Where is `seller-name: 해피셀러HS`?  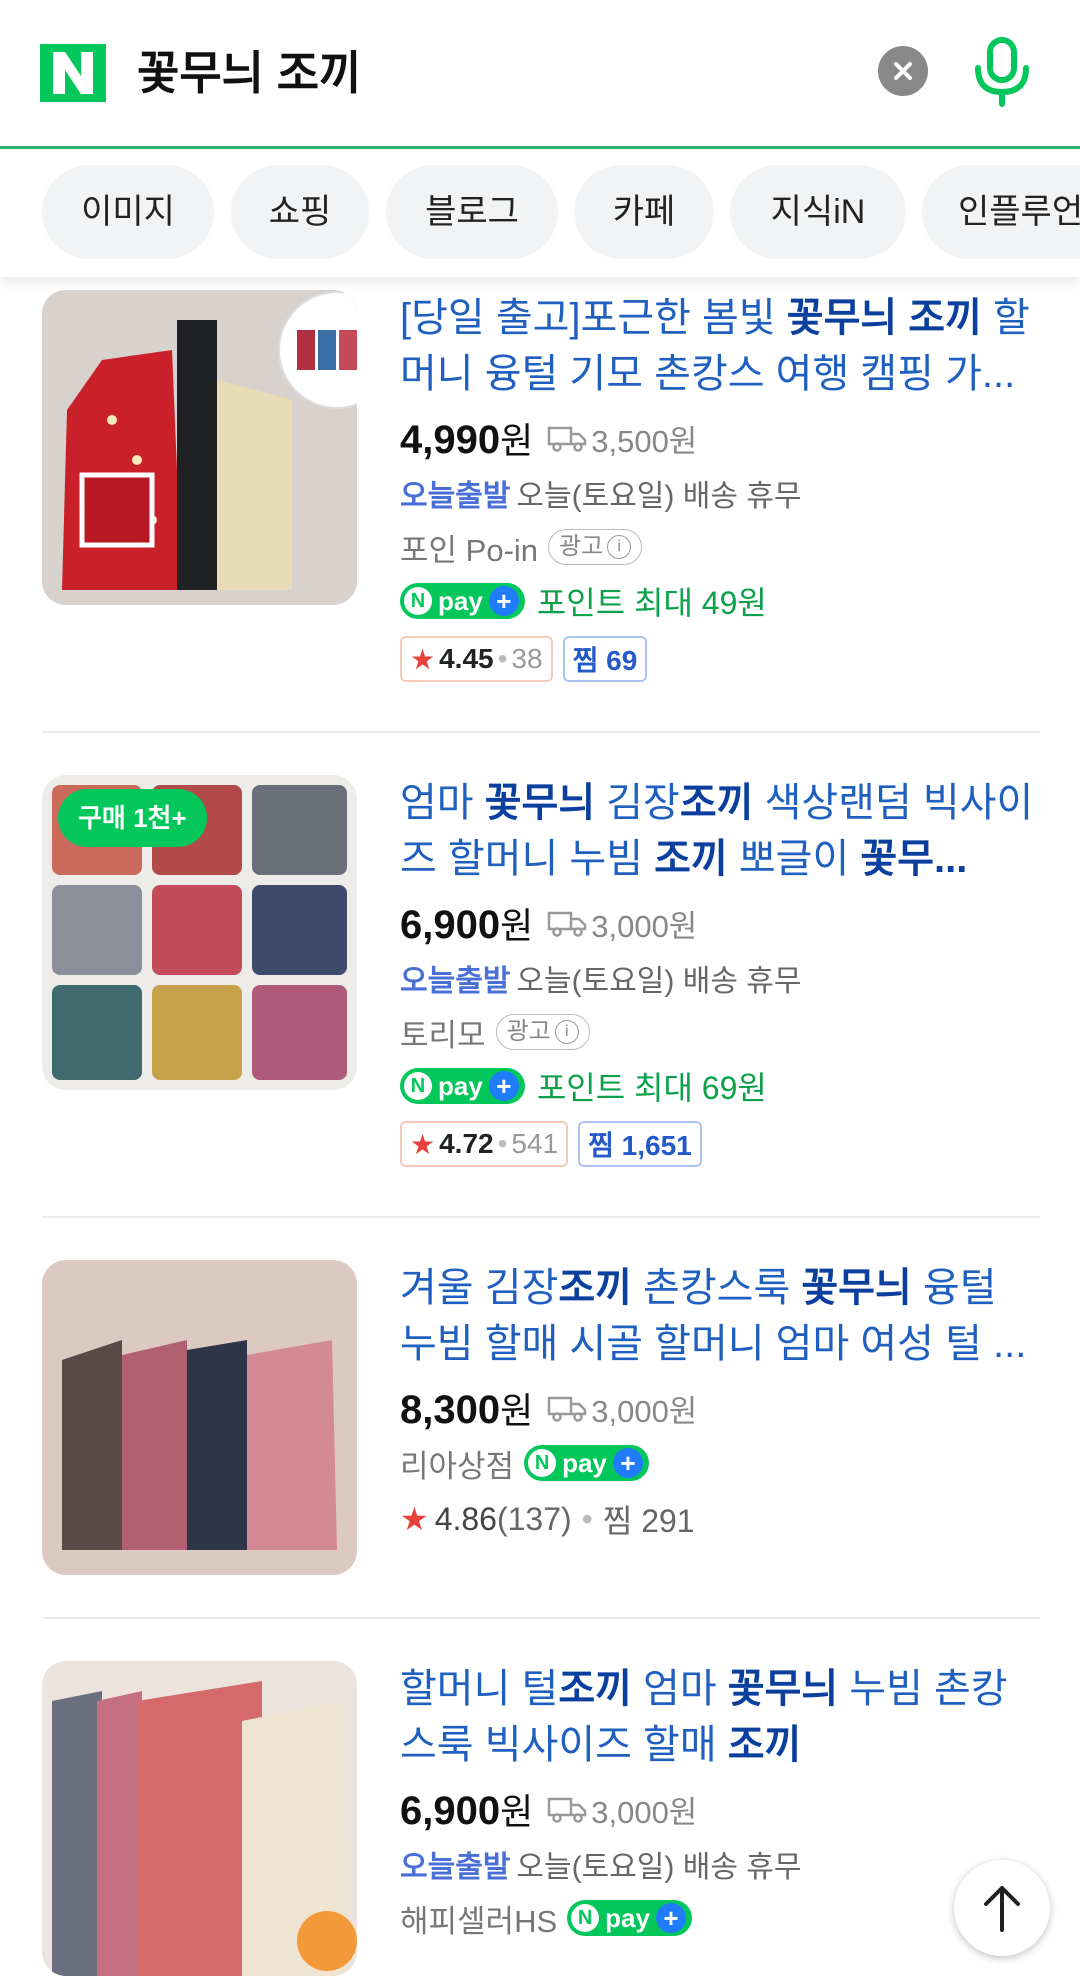 seller-name: 해피셀러HS is located at coordinates (478, 1918).